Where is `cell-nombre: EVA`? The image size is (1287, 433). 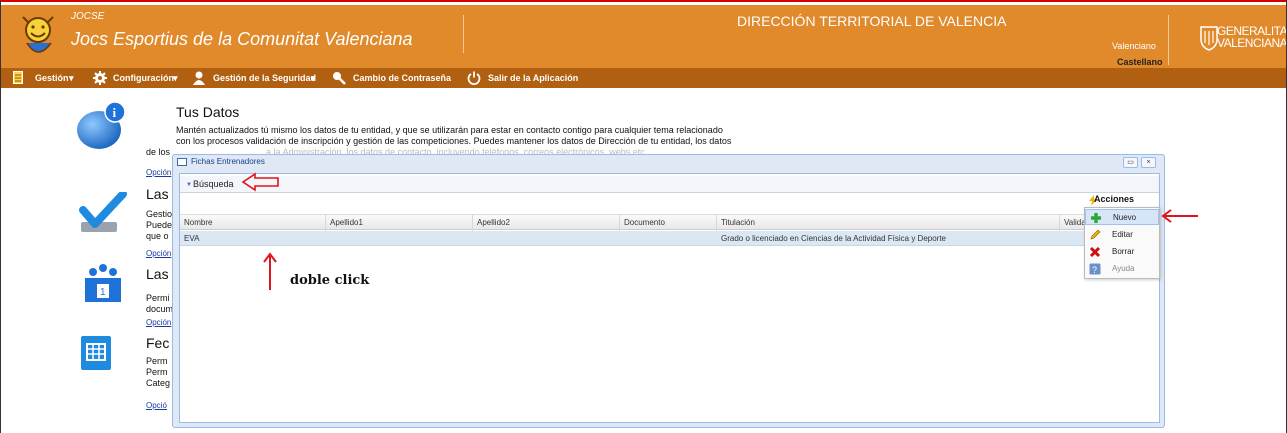
cell-nombre: EVA is located at coordinates (192, 238).